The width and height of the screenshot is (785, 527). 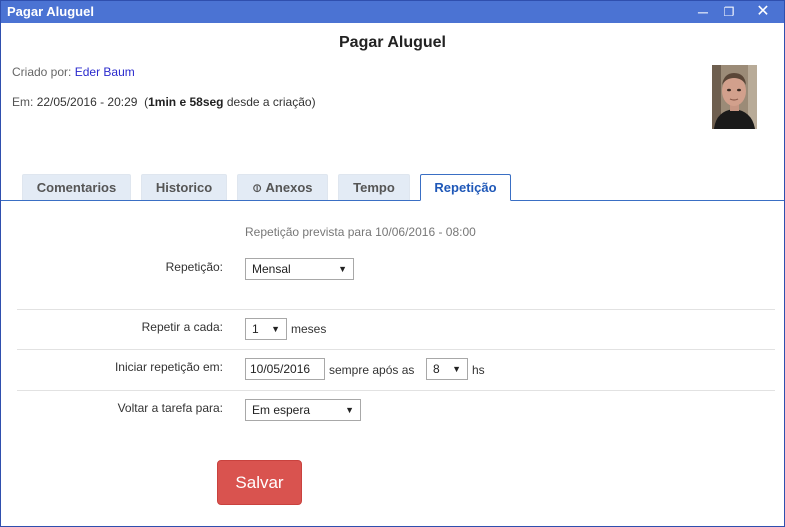 I want to click on tab-label: Comentarios, so click(x=76, y=187).